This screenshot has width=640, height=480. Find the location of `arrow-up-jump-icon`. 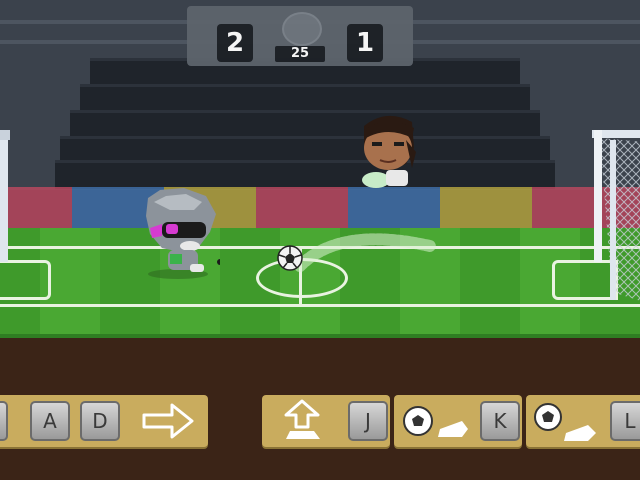

arrow-up-jump-icon is located at coordinates (302, 421).